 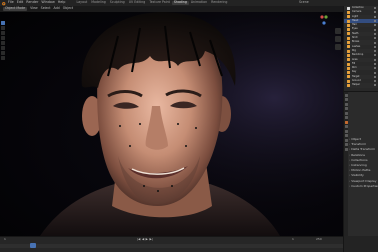 I want to click on view-layer-tab-icon, so click(x=346, y=108).